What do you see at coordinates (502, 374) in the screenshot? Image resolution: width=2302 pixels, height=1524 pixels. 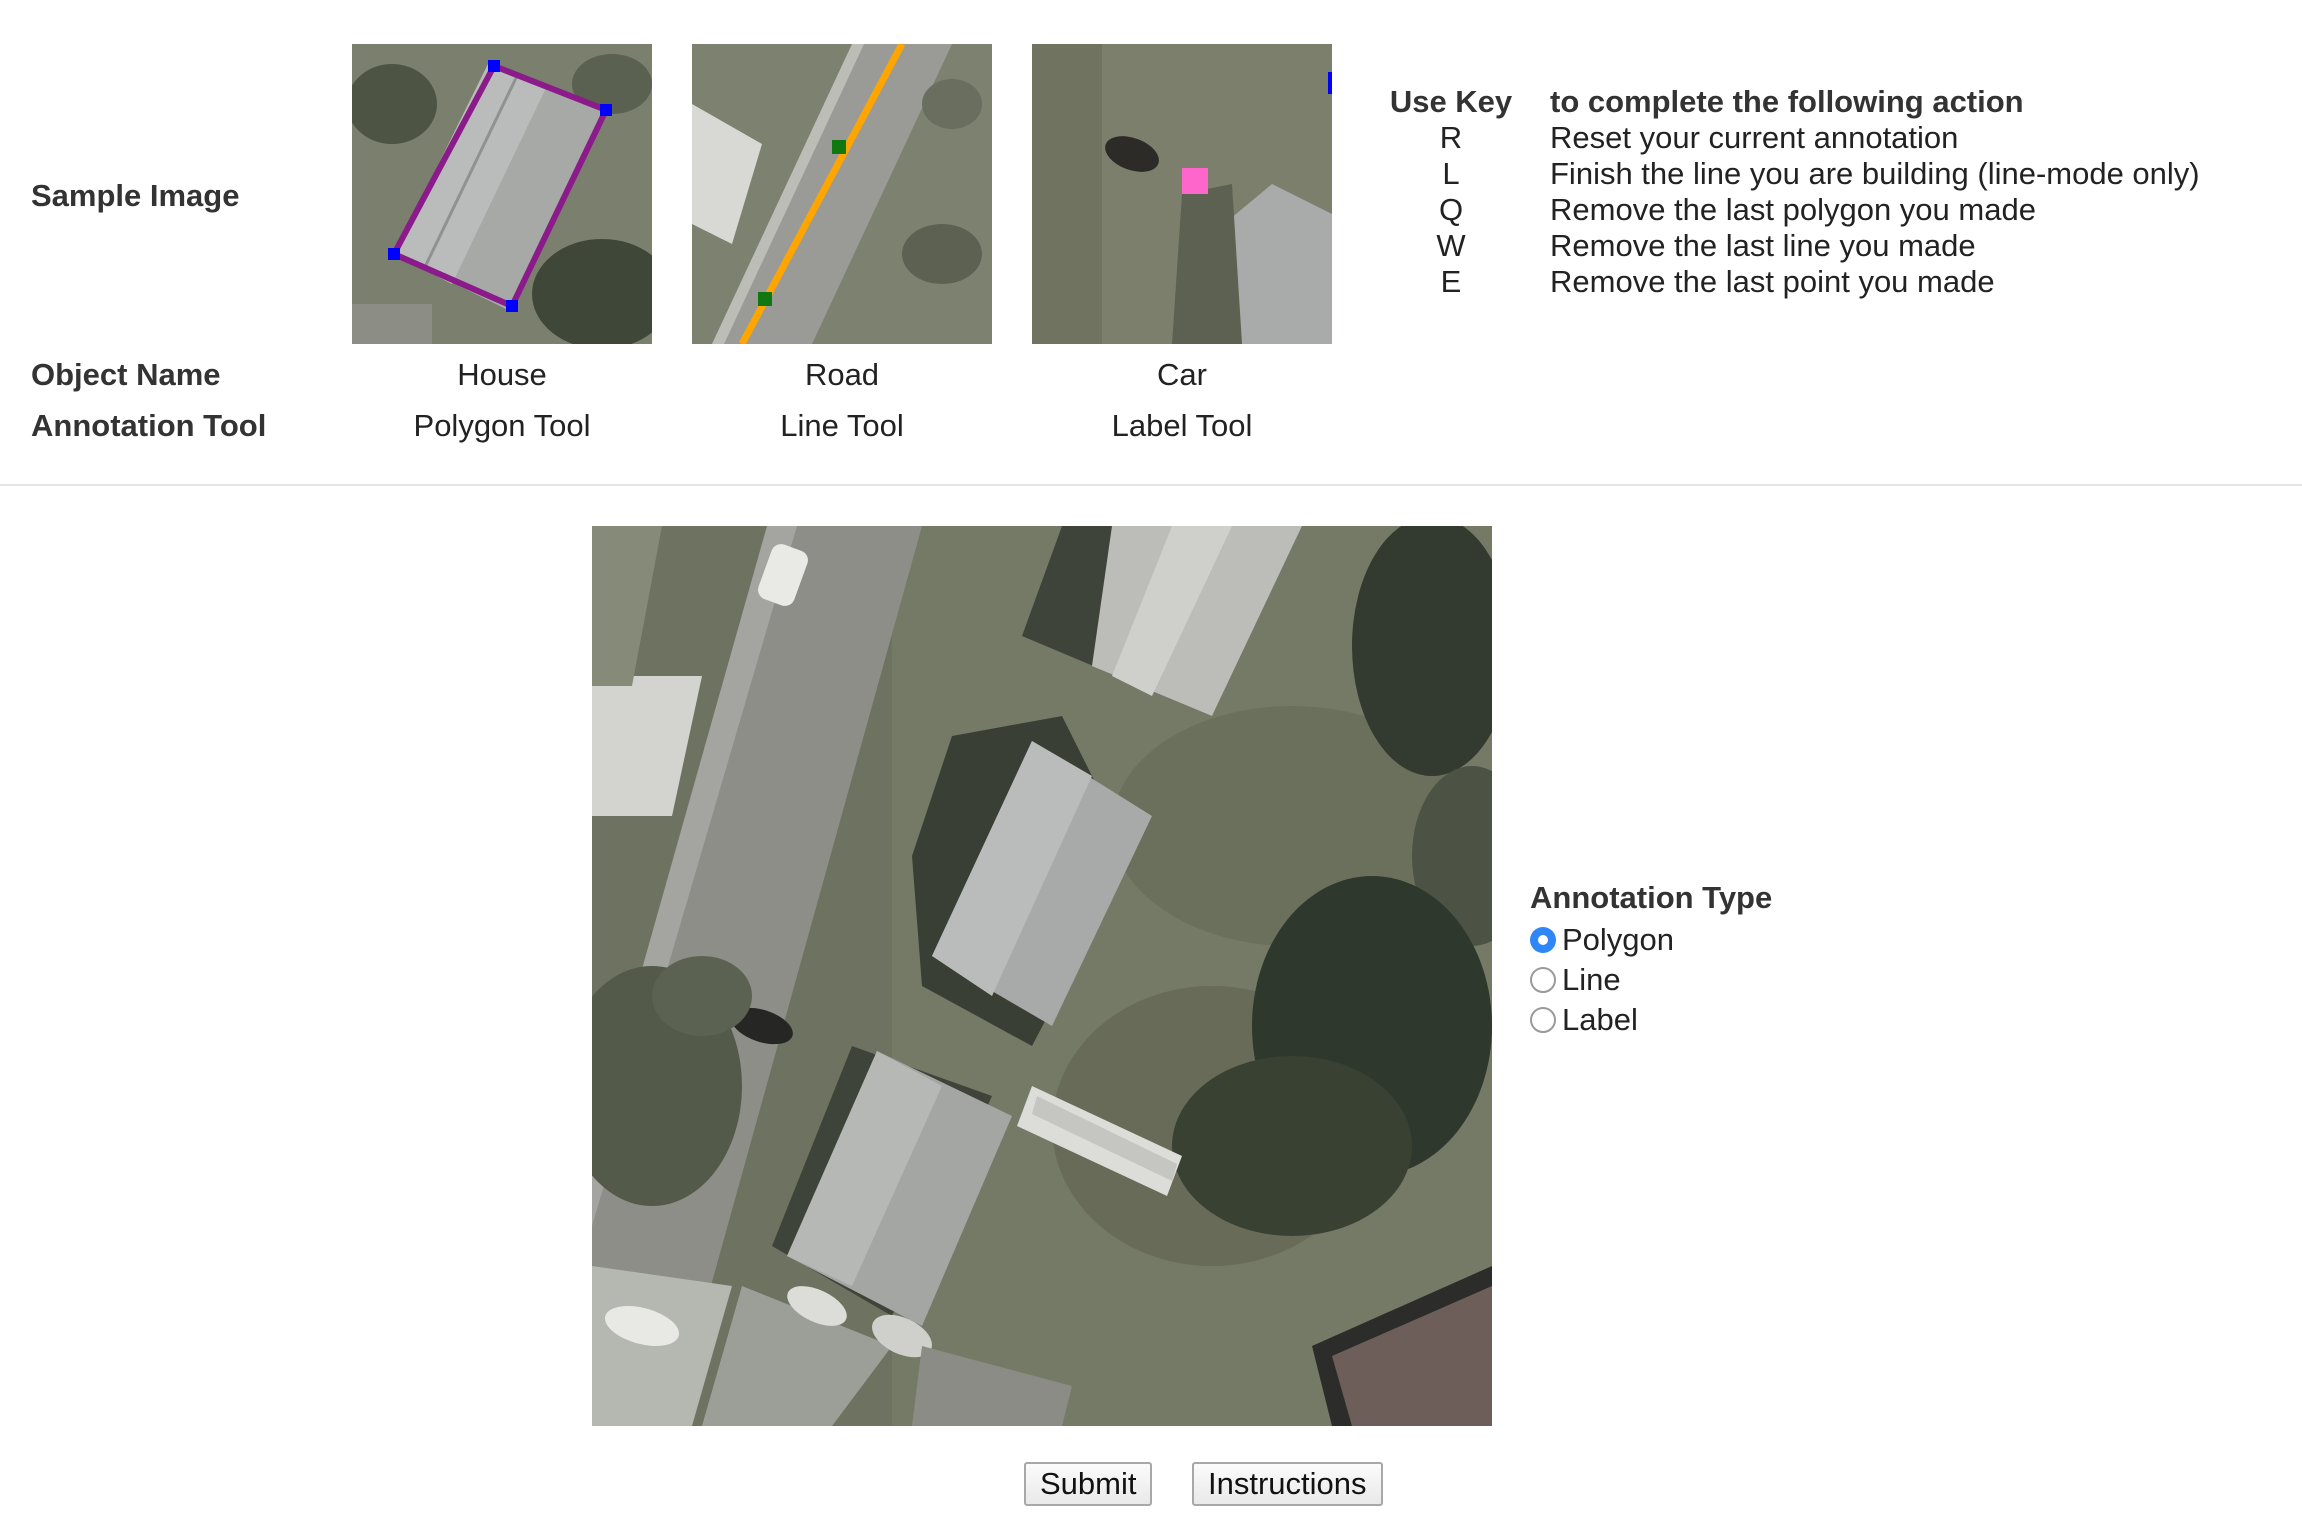 I see `house-object-name: House` at bounding box center [502, 374].